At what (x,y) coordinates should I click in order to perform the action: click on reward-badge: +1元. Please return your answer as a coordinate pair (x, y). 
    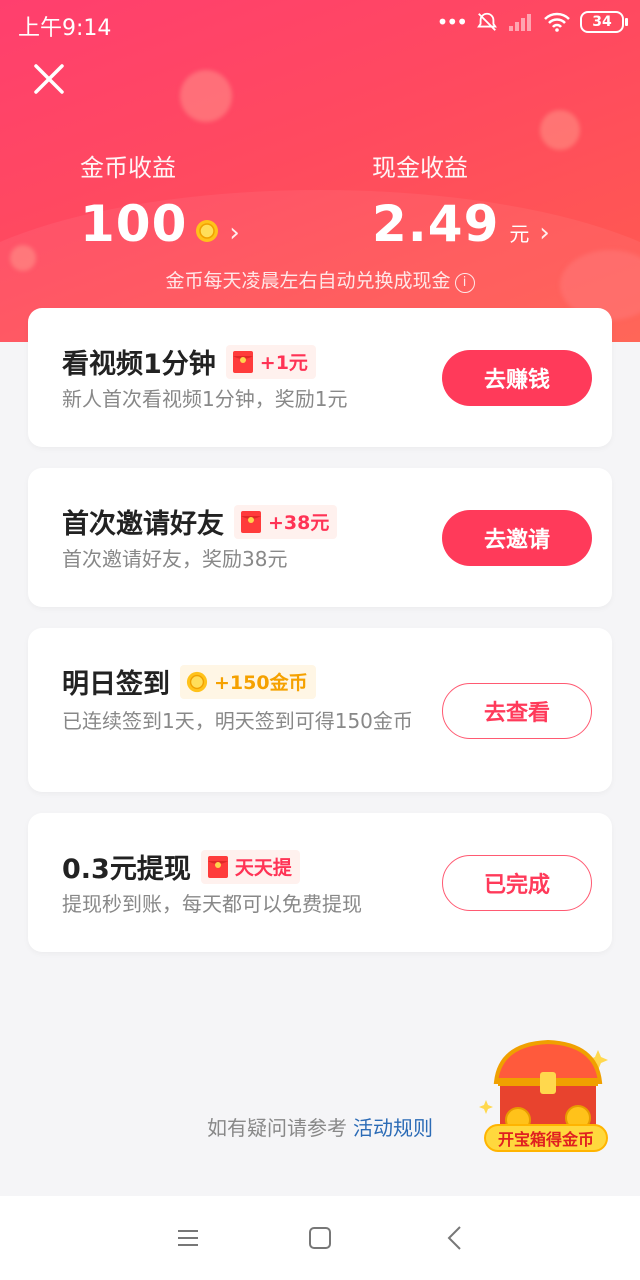
    Looking at the image, I should click on (270, 361).